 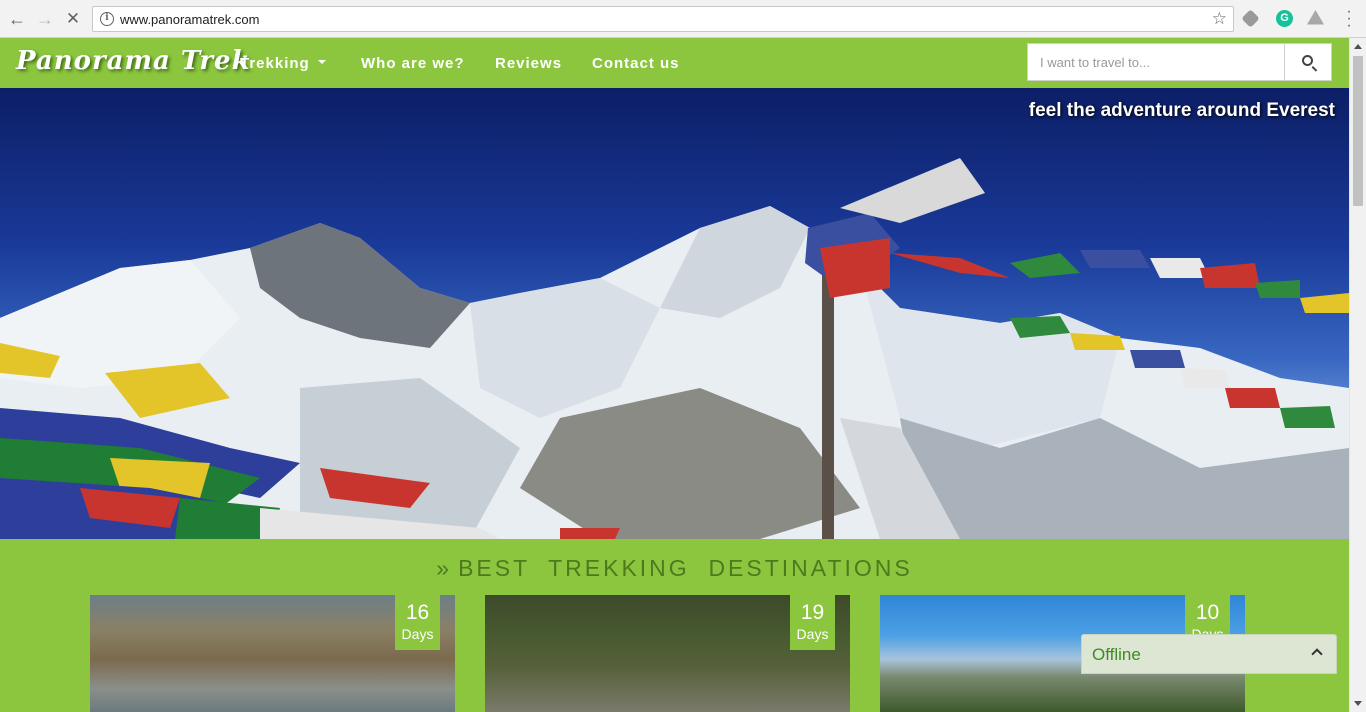 I want to click on vertical-scrollbar, so click(x=1357, y=375).